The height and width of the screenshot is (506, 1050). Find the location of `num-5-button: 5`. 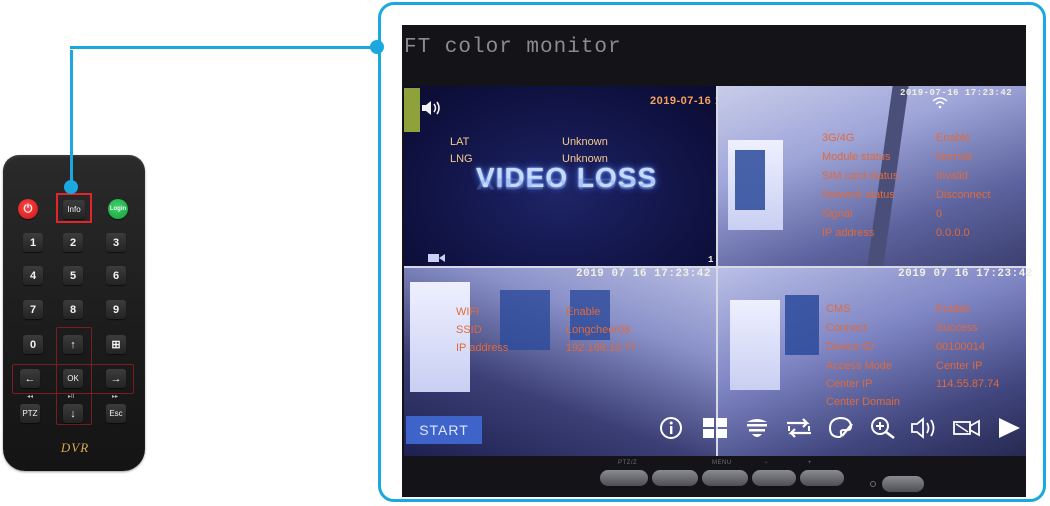

num-5-button: 5 is located at coordinates (73, 275).